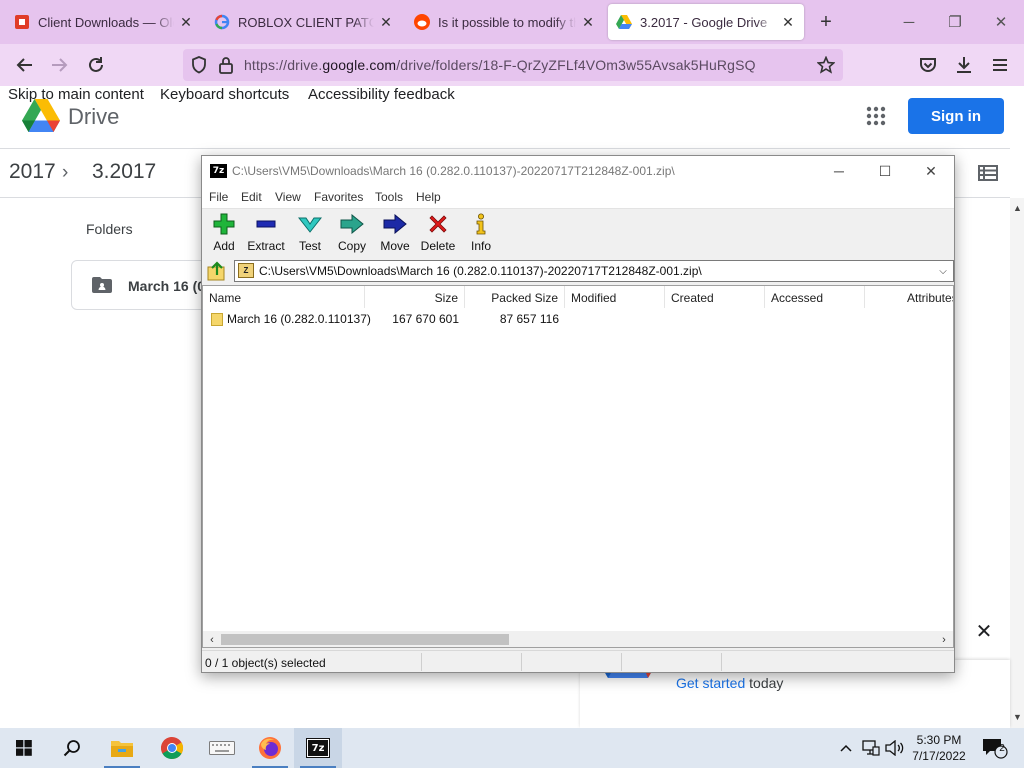 The width and height of the screenshot is (1024, 768). I want to click on move-button: Move, so click(395, 234).